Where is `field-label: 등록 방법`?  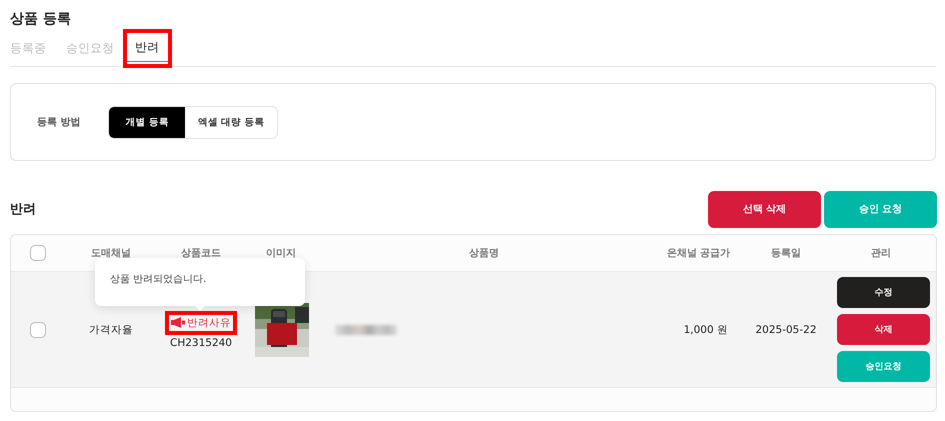
field-label: 등록 방법 is located at coordinates (58, 122).